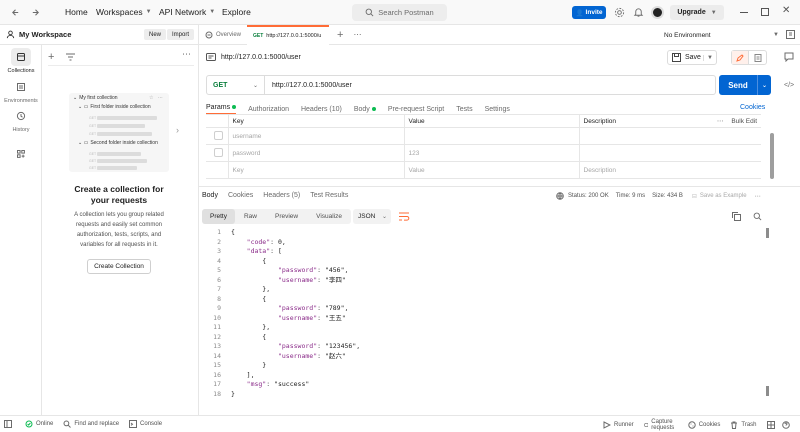 The width and height of the screenshot is (800, 432). What do you see at coordinates (660, 425) in the screenshot?
I see `capture-requests: Capture requests` at bounding box center [660, 425].